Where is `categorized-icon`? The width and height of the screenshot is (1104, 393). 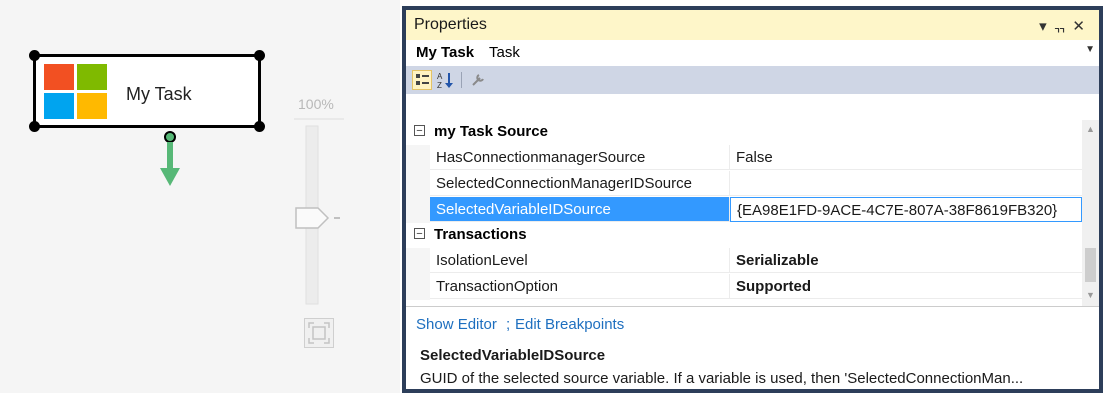 categorized-icon is located at coordinates (422, 80).